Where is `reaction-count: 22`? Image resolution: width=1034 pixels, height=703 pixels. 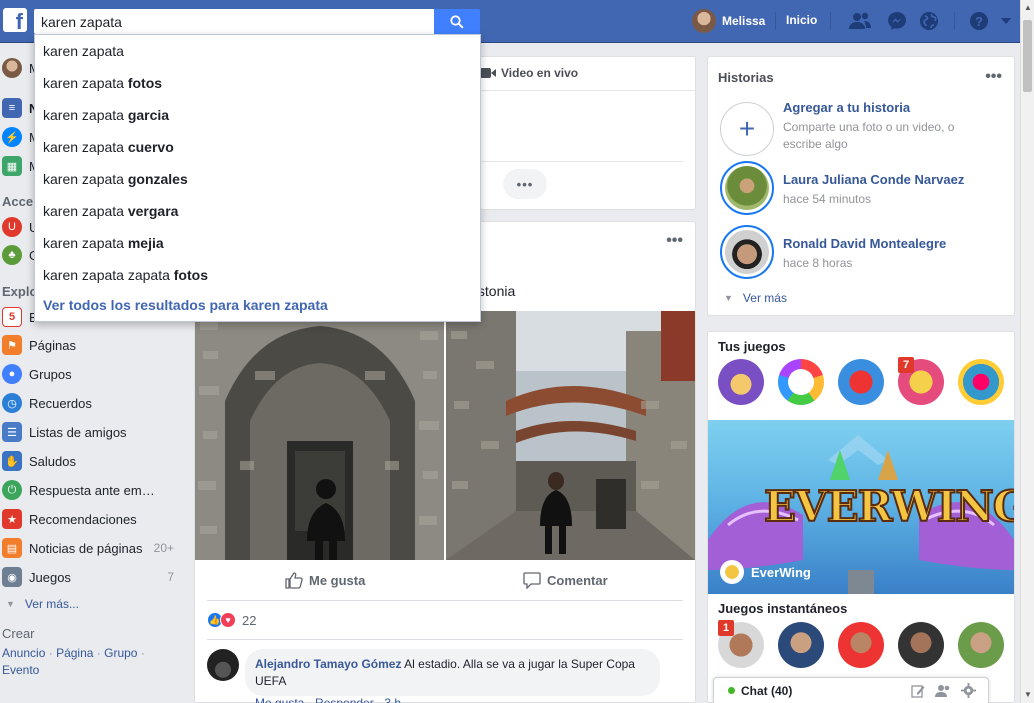 reaction-count: 22 is located at coordinates (249, 620).